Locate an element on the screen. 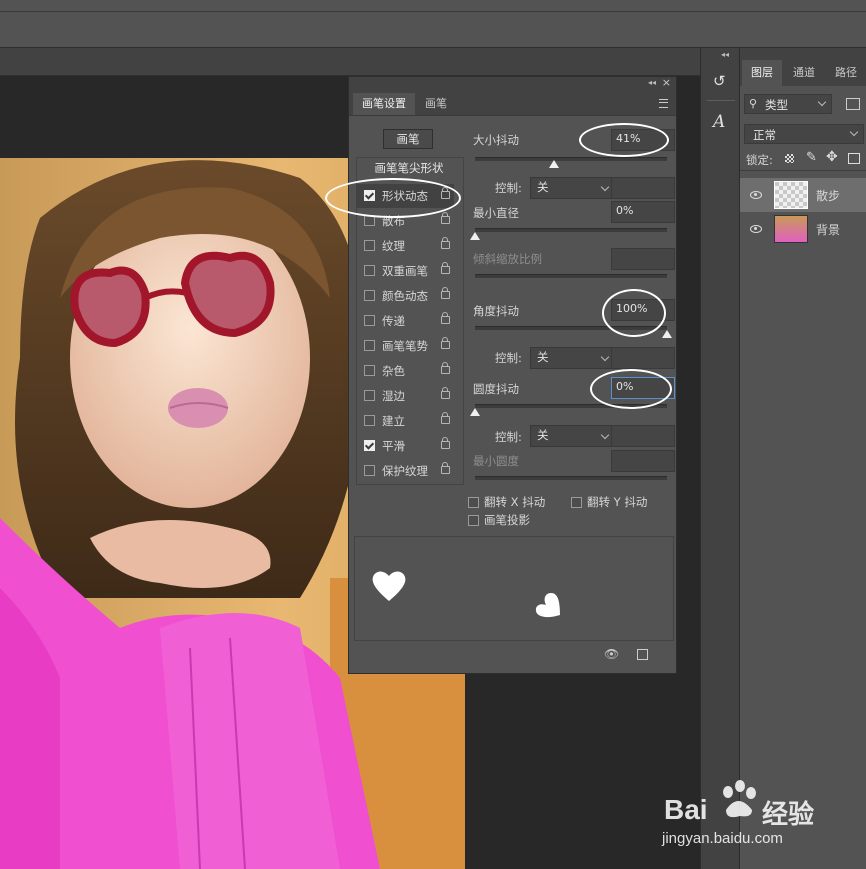 The image size is (866, 869). brush-option-item: 颜色动态 is located at coordinates (405, 296).